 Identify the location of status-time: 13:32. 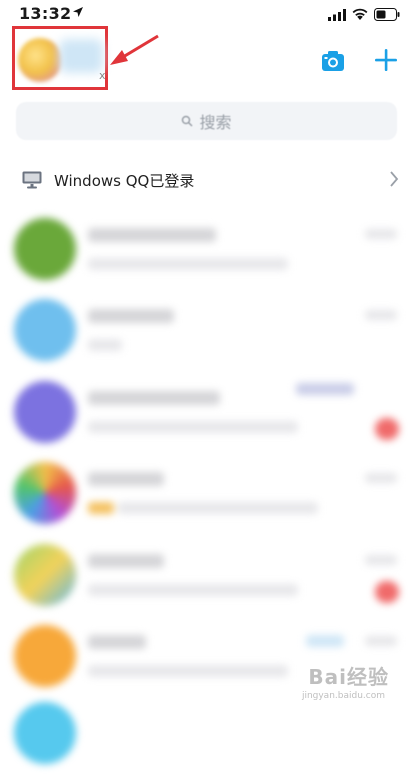
(45, 13).